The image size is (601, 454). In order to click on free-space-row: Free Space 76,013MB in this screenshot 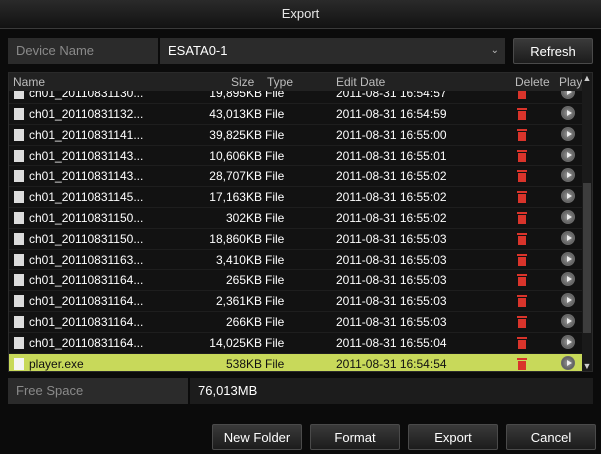, I will do `click(300, 391)`.